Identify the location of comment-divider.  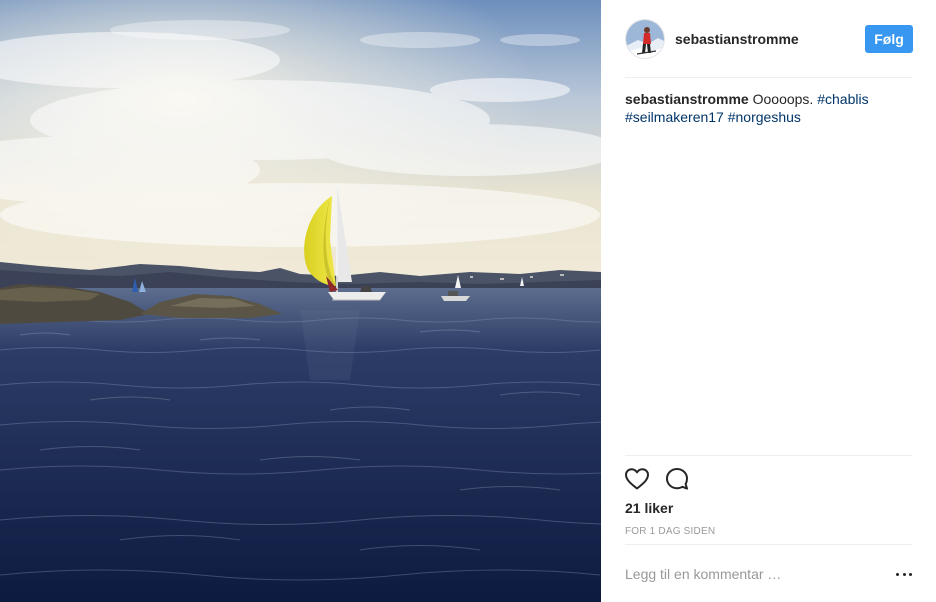
(768, 544).